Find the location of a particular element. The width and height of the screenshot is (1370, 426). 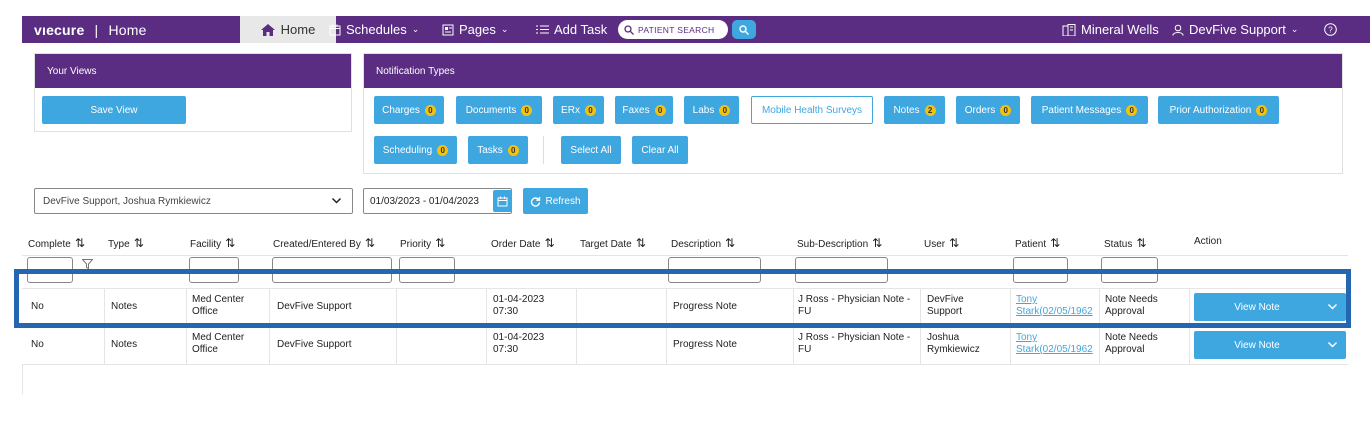

notif-patient-messages-button: Patient Messages 0 is located at coordinates (1089, 110).